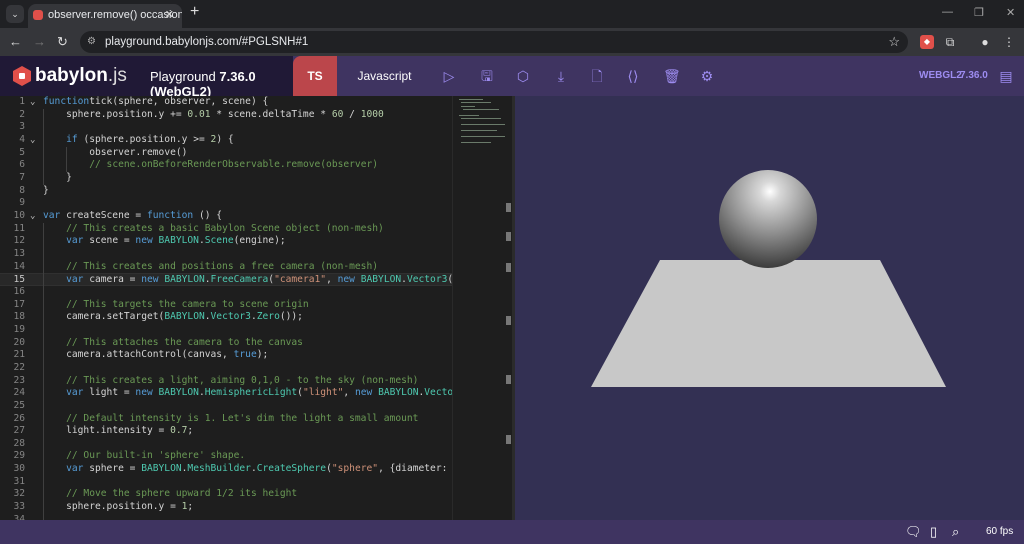 The width and height of the screenshot is (1024, 544). I want to click on code-token: * scene.deltaTime *, so click(271, 114).